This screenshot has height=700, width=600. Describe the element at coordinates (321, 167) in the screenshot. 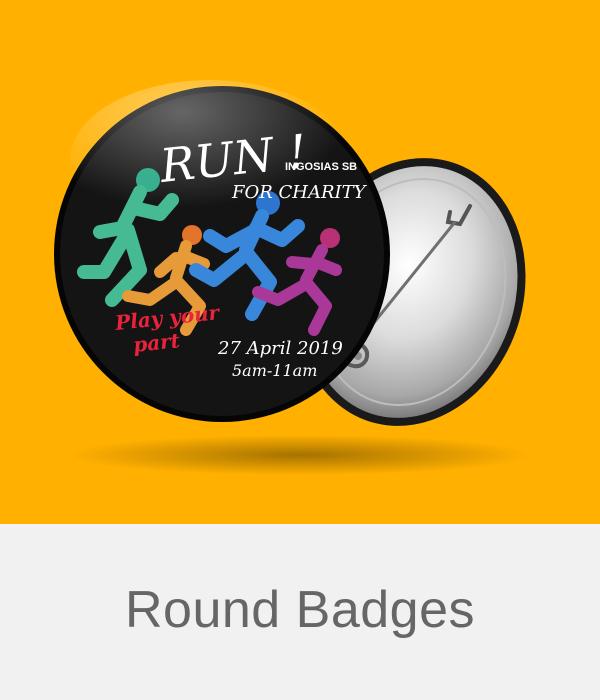

I see `badge-organizer: INGOSIAS SB` at that location.